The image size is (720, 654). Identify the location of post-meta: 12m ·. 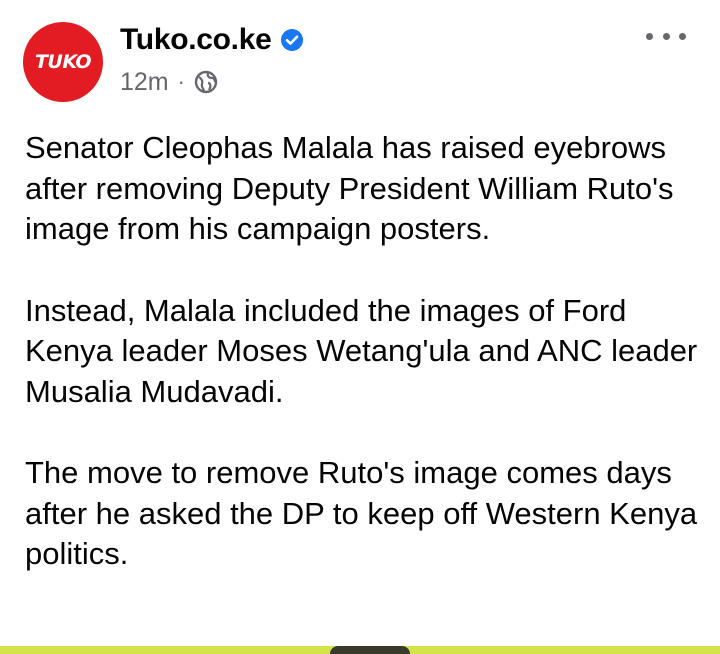
(169, 82).